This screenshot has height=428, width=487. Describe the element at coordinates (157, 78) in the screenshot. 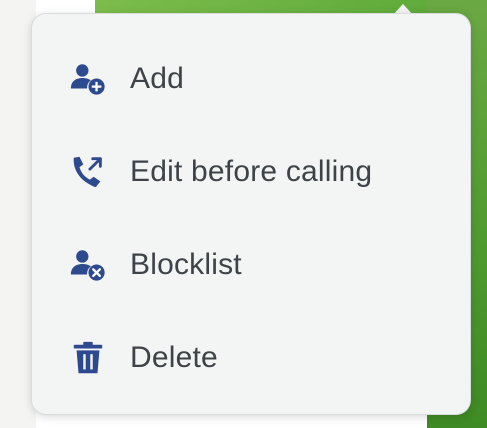

I see `menu-item-label: Add` at that location.